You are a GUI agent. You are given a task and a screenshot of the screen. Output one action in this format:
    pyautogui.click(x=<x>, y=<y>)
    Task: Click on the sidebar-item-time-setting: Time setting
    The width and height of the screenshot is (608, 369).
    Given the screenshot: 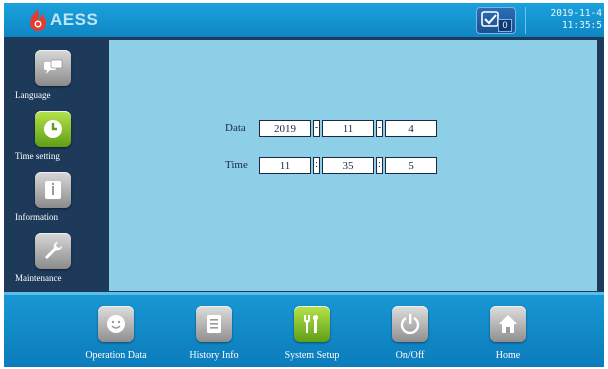 What is the action you would take?
    pyautogui.click(x=56, y=142)
    